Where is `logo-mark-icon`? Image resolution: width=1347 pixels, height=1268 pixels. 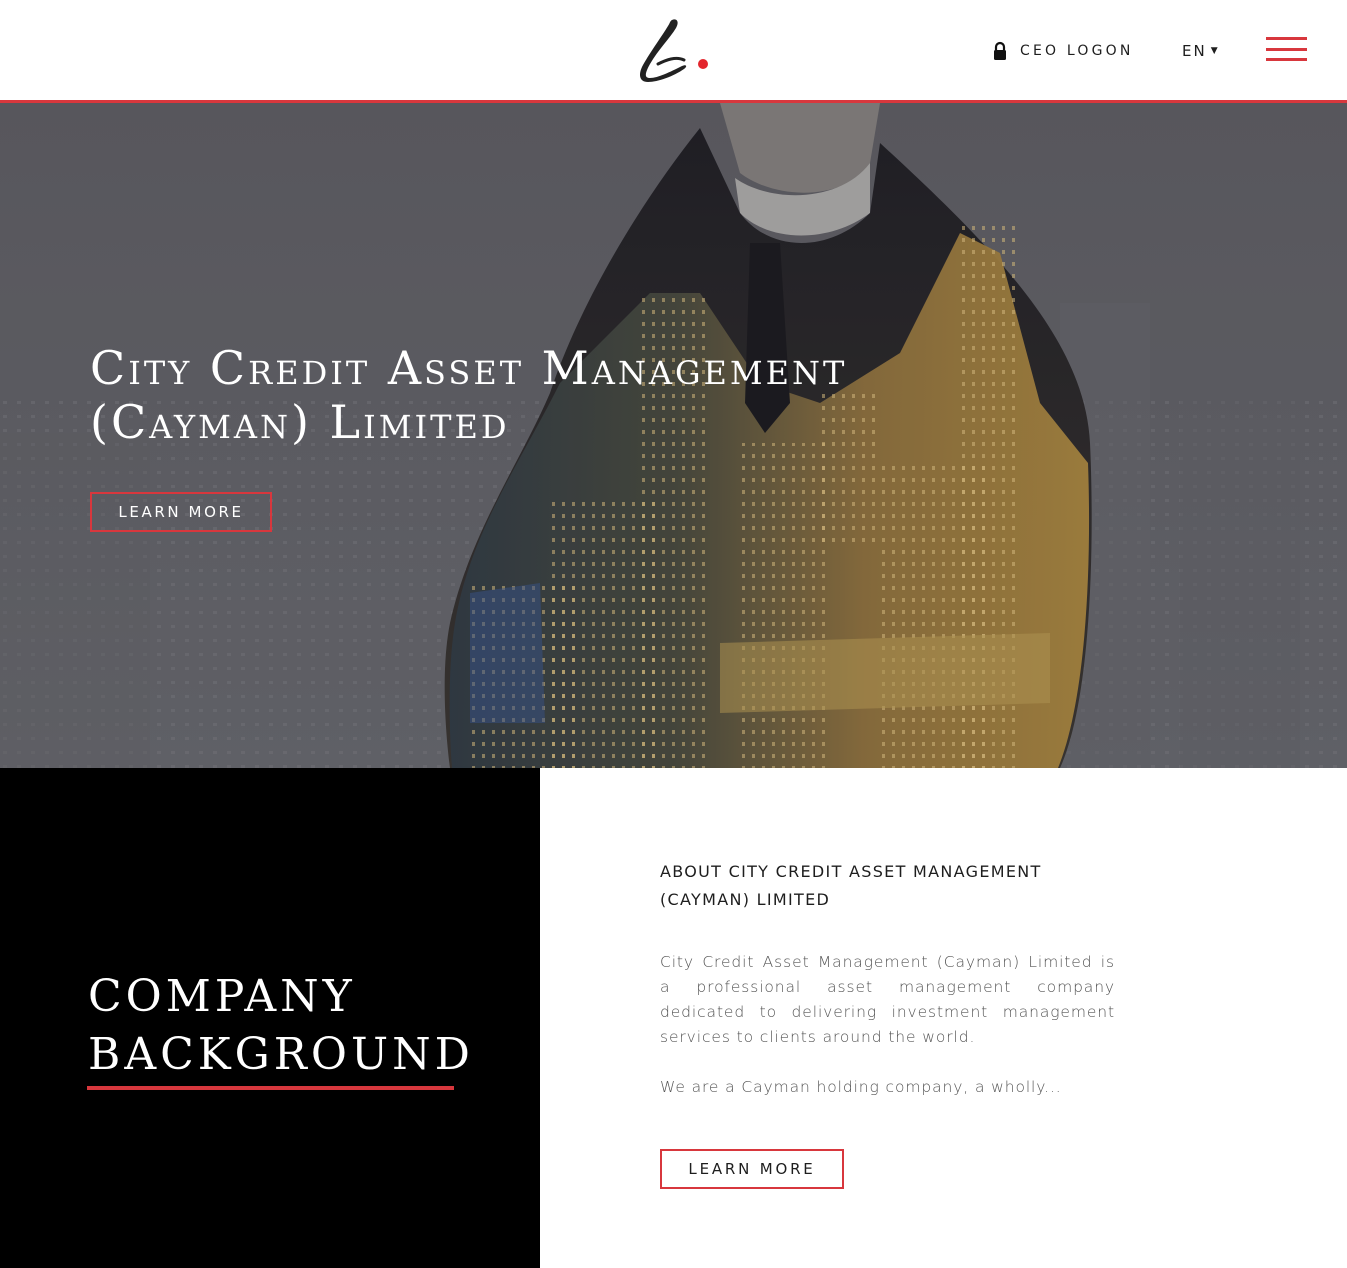
logo-mark-icon is located at coordinates (674, 50).